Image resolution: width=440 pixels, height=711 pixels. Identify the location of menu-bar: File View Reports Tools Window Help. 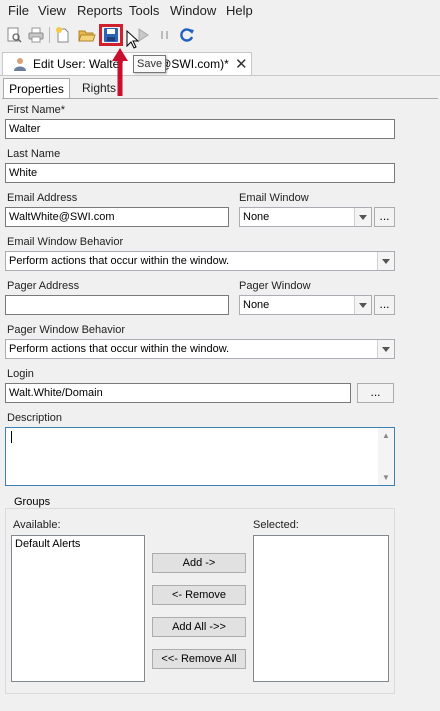
(220, 11).